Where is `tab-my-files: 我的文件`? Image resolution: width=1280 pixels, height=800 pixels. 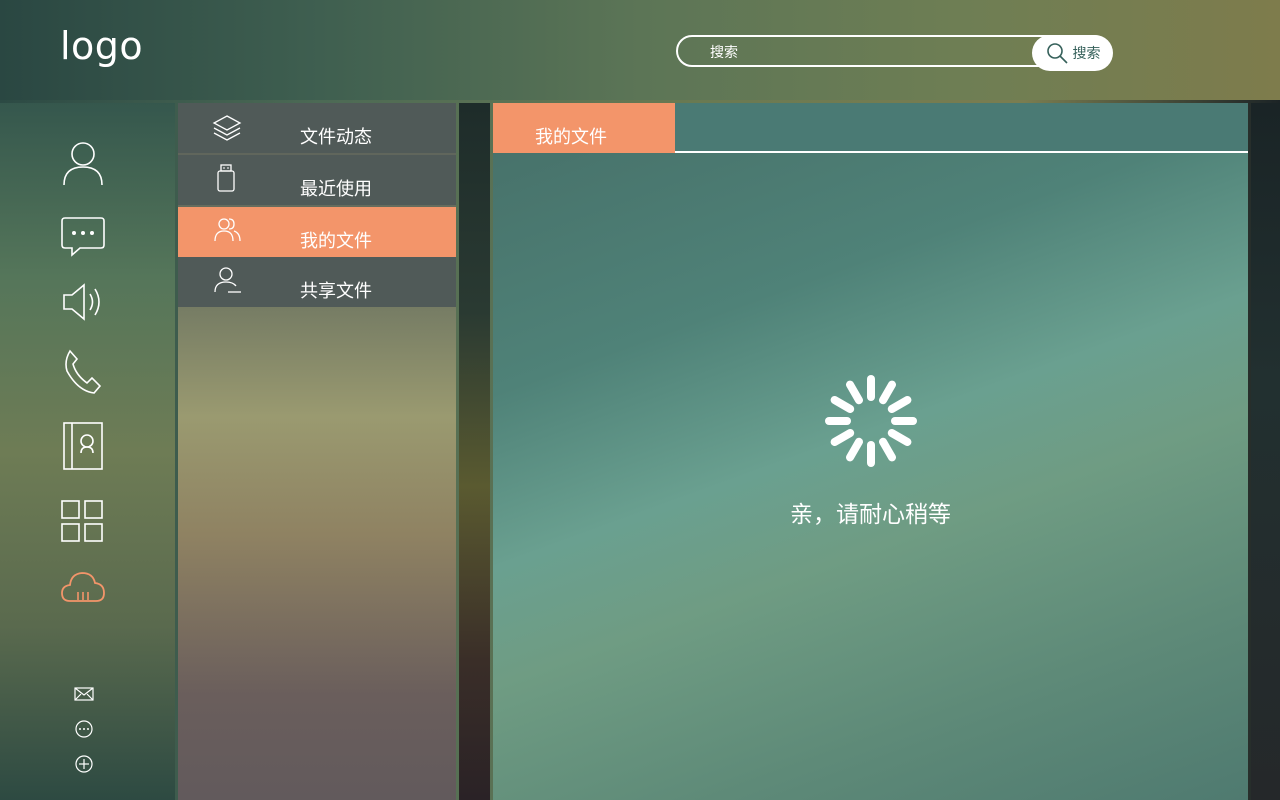 tab-my-files: 我的文件 is located at coordinates (584, 128).